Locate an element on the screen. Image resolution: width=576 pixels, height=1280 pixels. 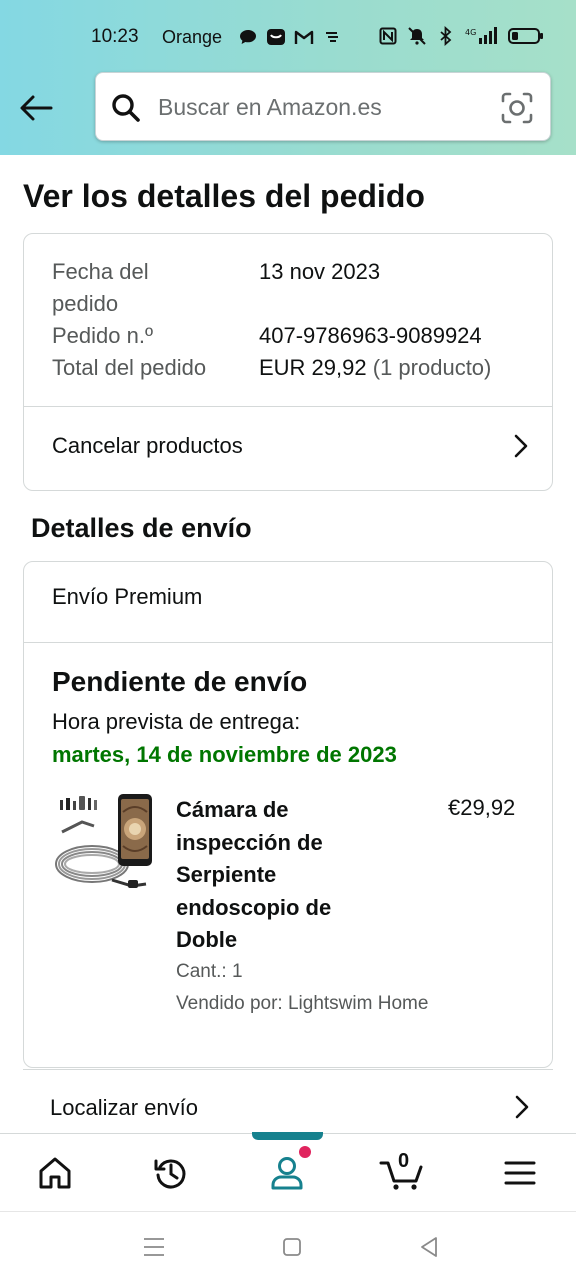
order-date-label-line1: Fecha del is located at coordinates (100, 271).